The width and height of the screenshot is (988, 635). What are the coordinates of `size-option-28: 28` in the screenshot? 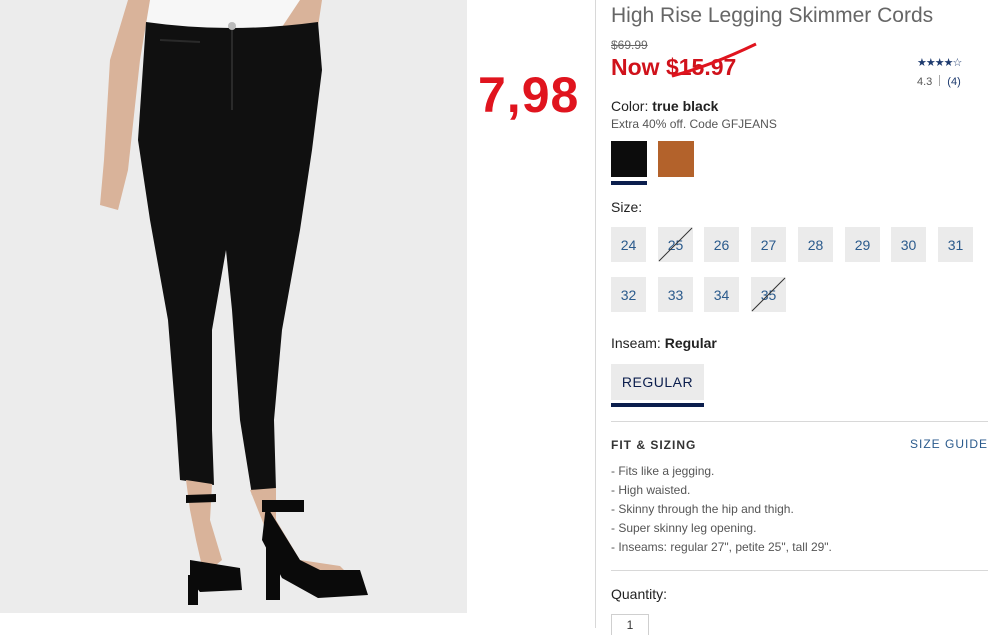 It's located at (815, 244).